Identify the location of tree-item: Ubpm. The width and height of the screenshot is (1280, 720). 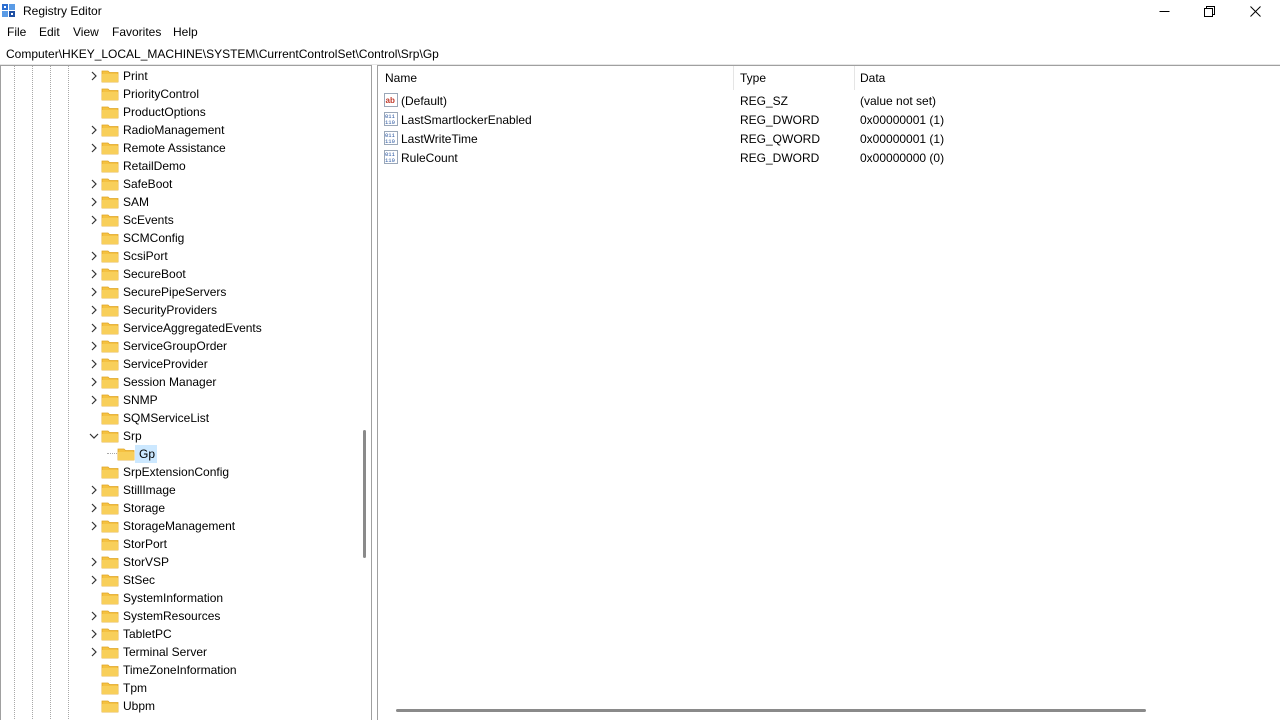
(179, 706).